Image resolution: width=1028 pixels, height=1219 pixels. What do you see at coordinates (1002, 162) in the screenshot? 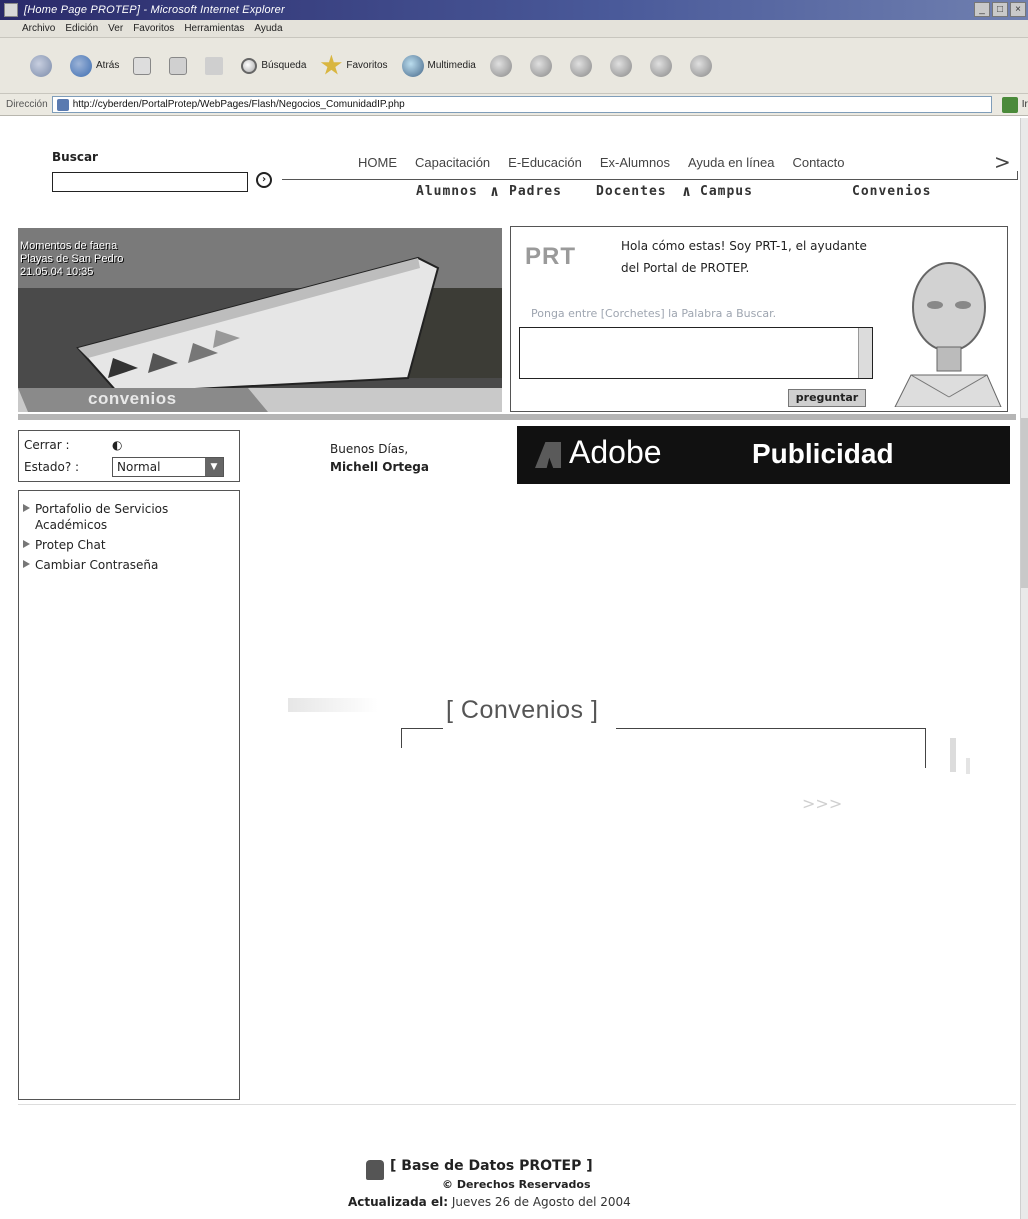
I see `nav-more-icon: >` at bounding box center [1002, 162].